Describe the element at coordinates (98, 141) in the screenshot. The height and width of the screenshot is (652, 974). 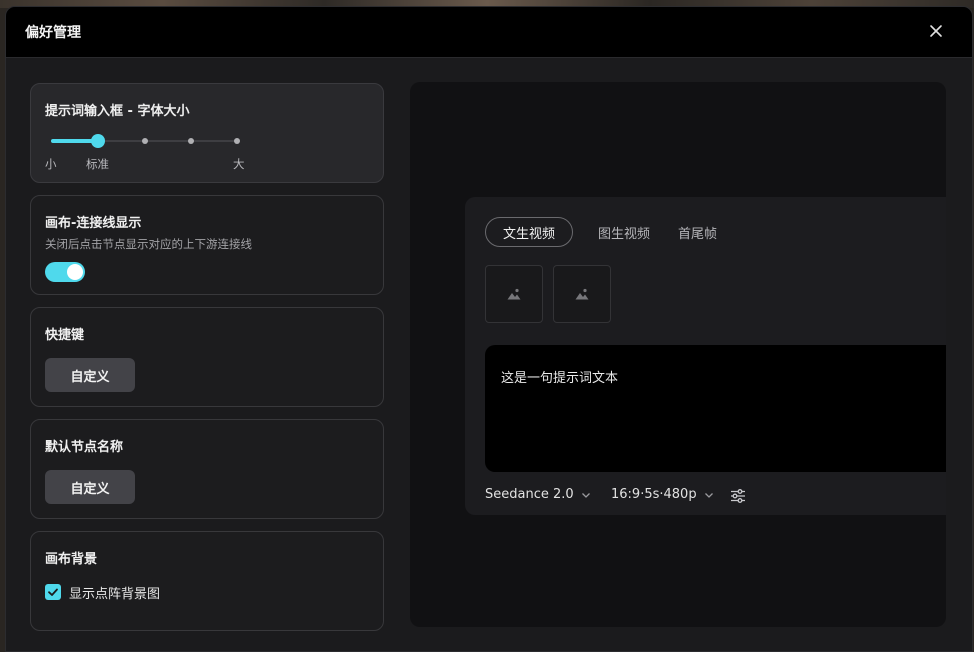
I see `font-size-slider-thumb` at that location.